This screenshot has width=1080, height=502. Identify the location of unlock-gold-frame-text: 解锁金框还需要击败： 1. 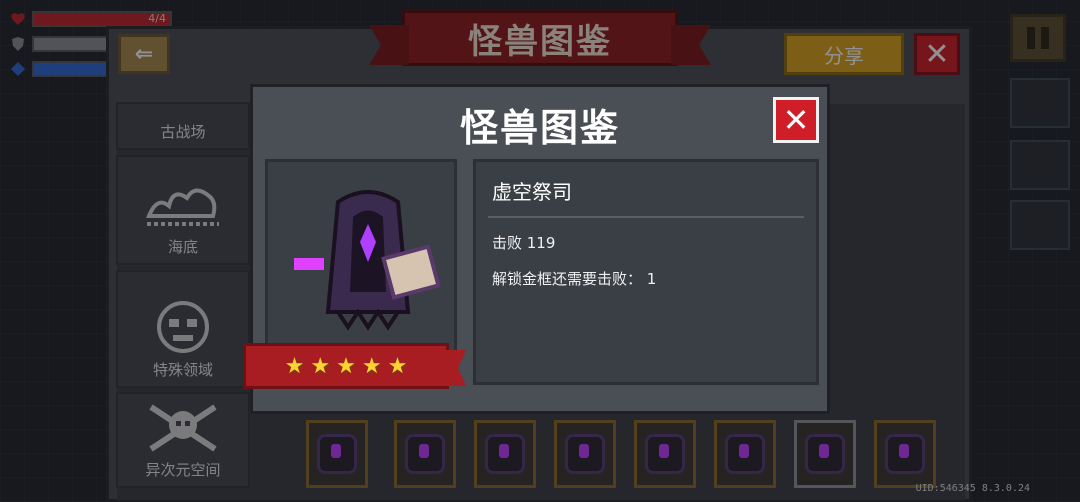
(574, 279).